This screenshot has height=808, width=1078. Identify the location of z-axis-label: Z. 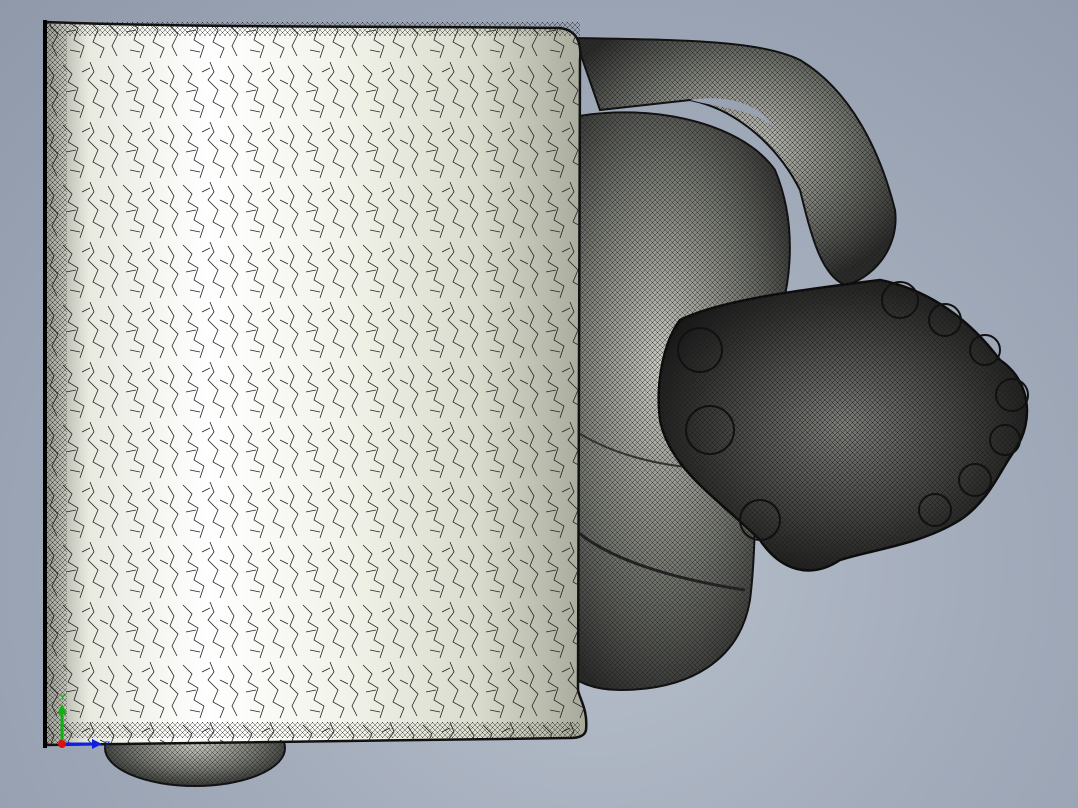
(107, 746).